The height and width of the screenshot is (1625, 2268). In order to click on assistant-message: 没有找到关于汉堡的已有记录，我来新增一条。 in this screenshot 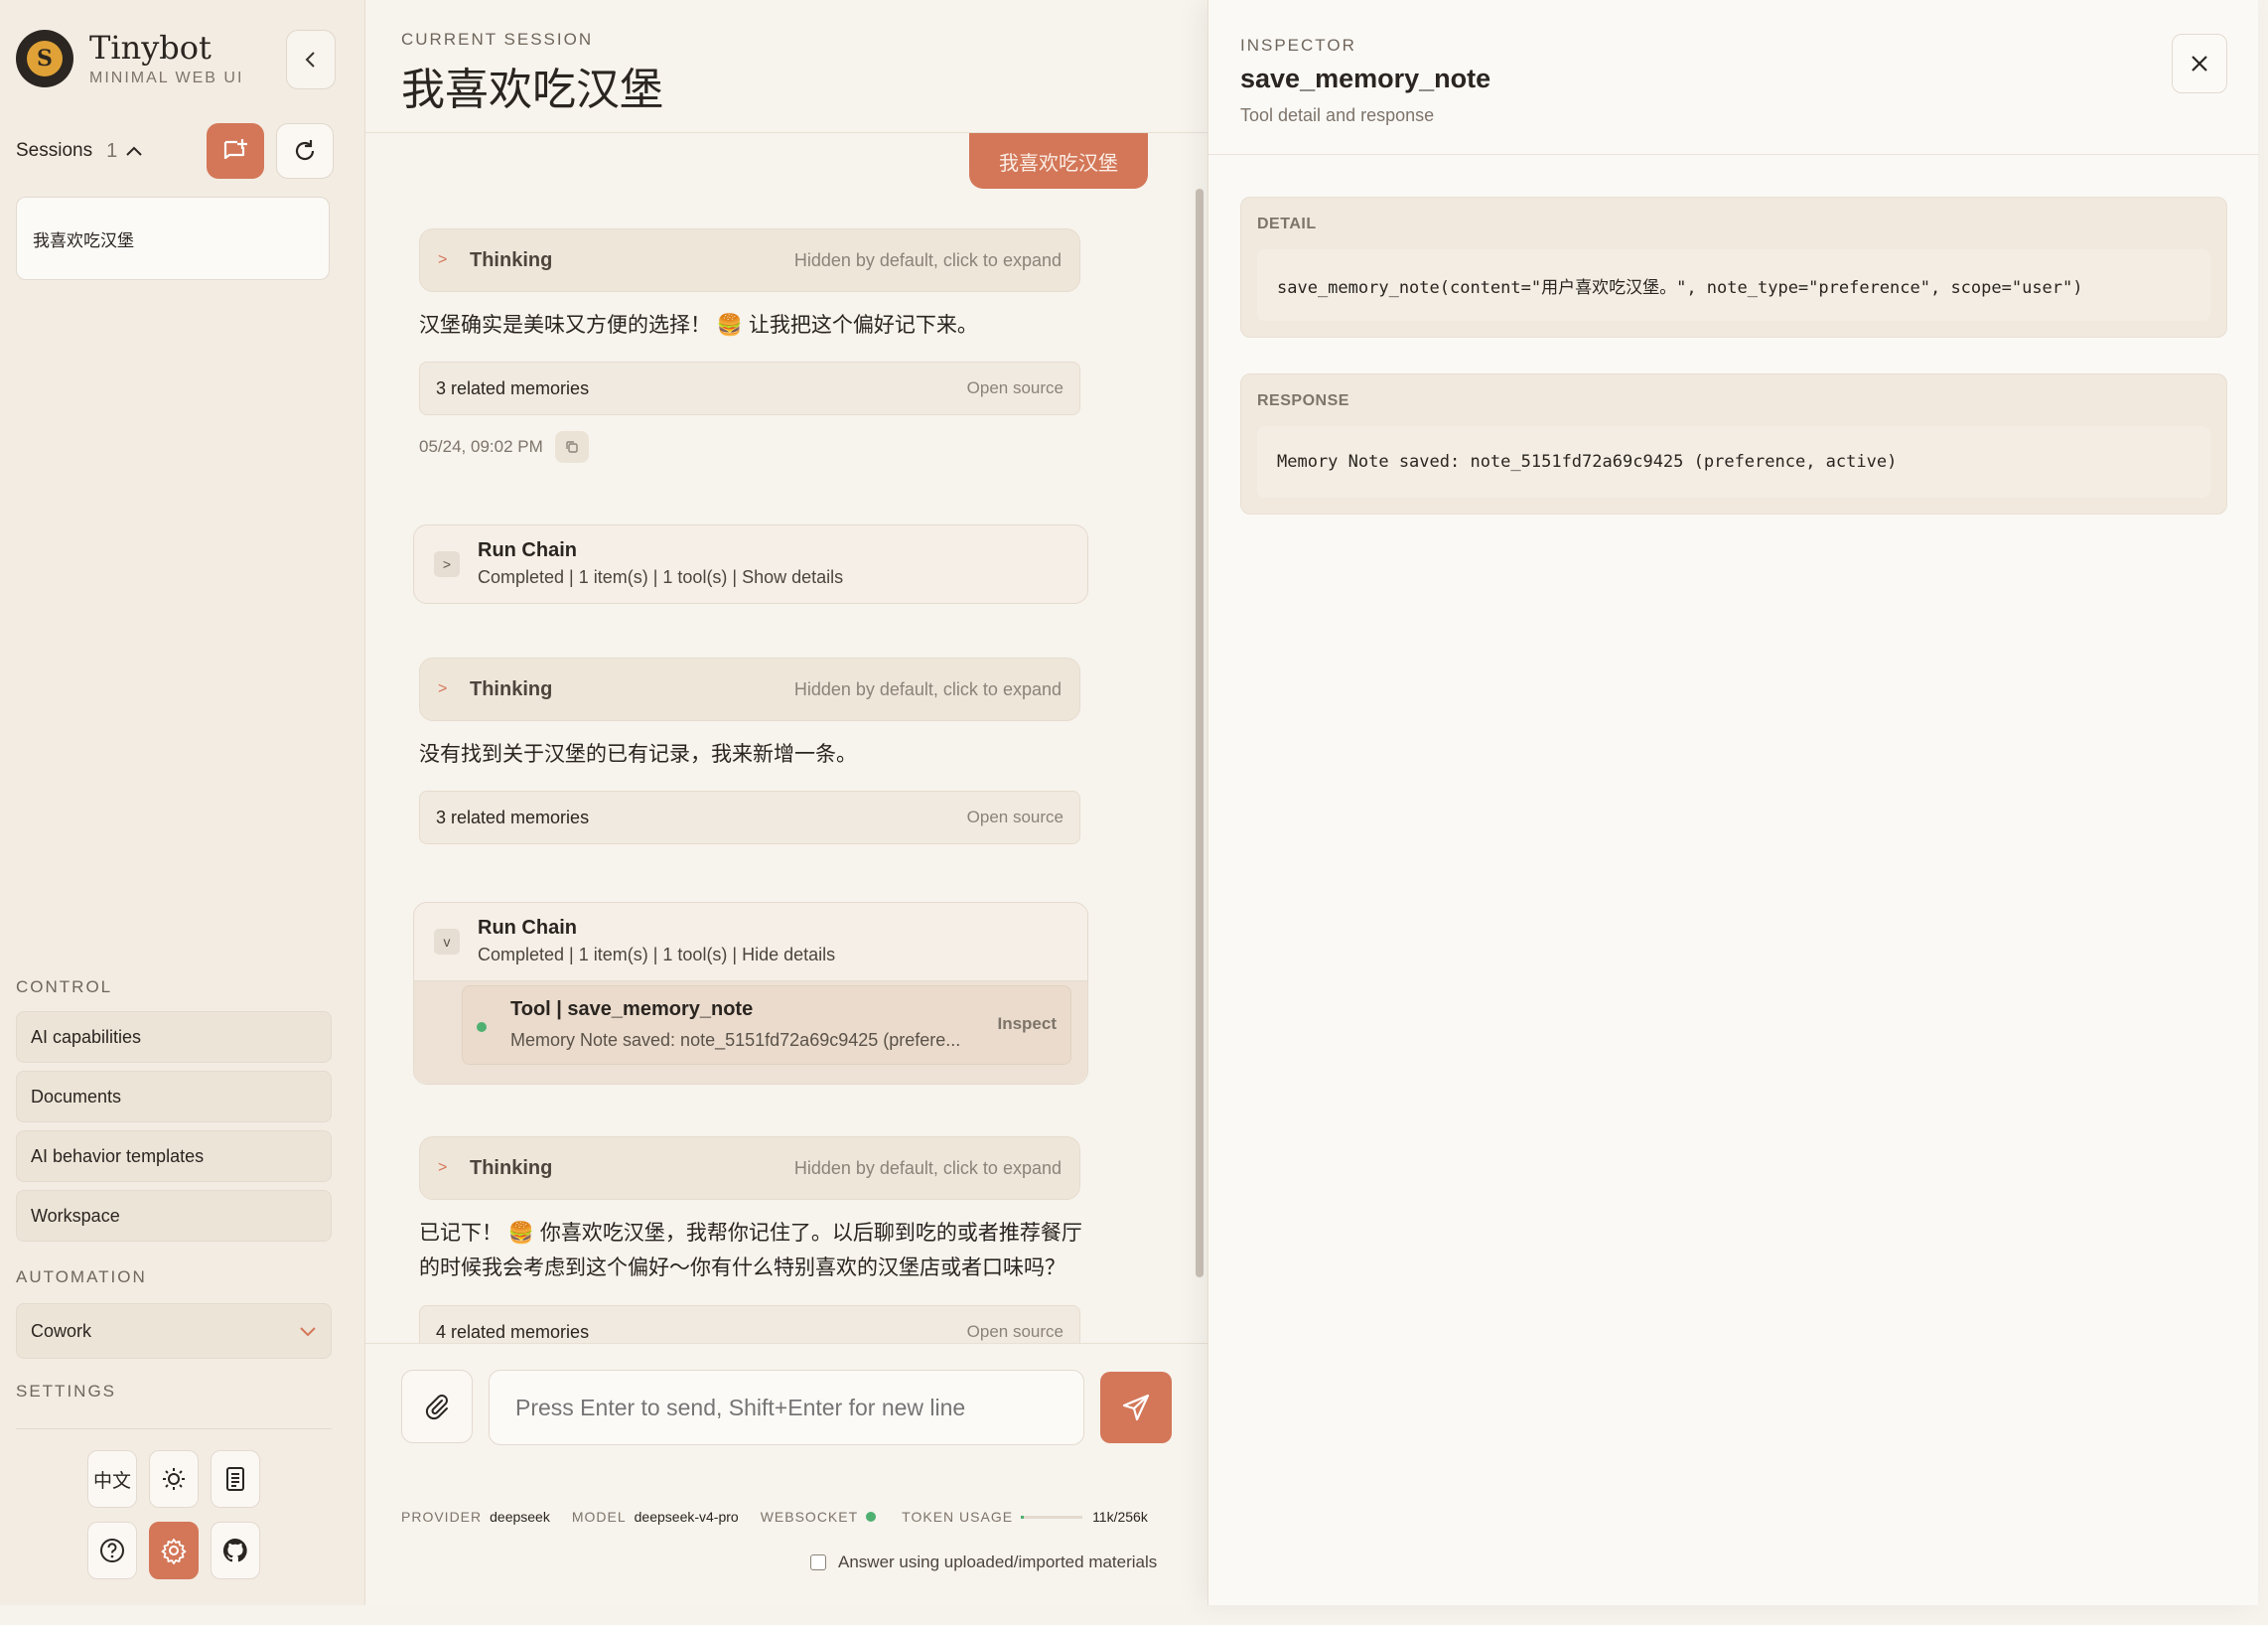, I will do `click(638, 755)`.